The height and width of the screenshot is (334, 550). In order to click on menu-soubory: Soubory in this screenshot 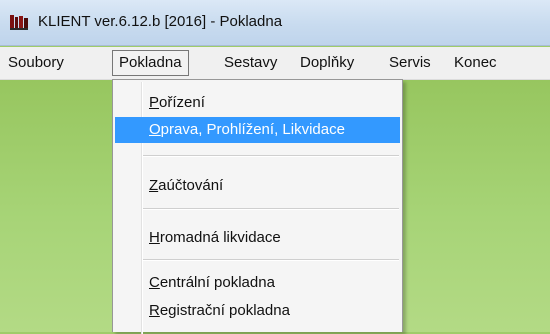, I will do `click(36, 63)`.